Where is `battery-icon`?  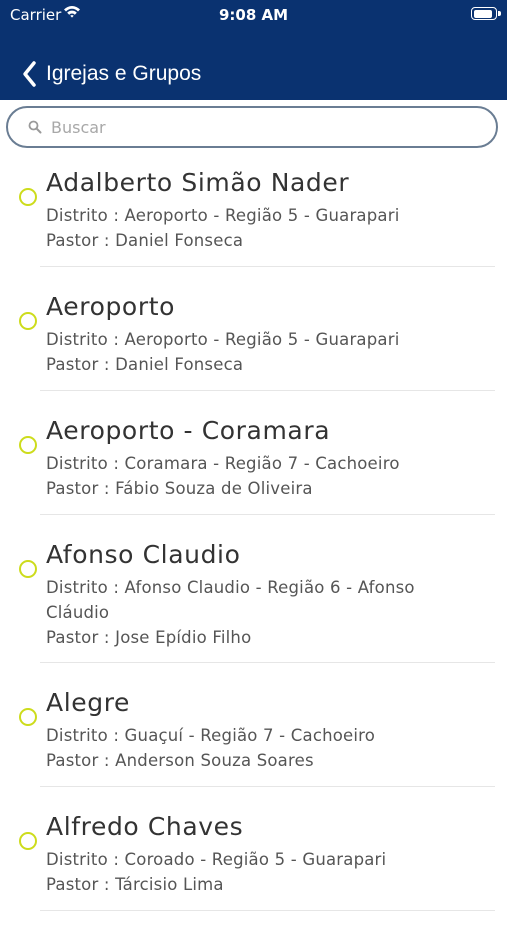
battery-icon is located at coordinates (486, 13).